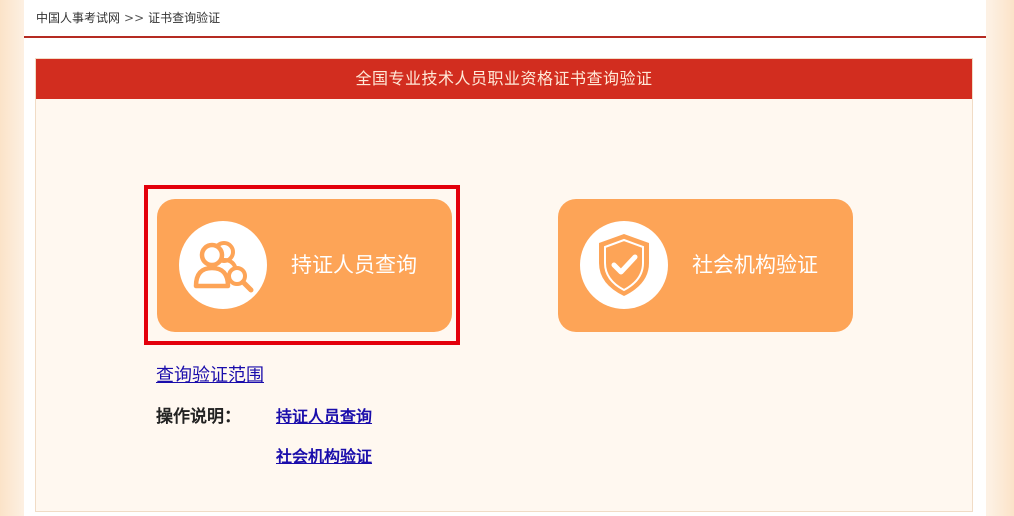 Image resolution: width=1014 pixels, height=516 pixels. What do you see at coordinates (755, 265) in the screenshot?
I see `institution-verify-label: 社会机构验证` at bounding box center [755, 265].